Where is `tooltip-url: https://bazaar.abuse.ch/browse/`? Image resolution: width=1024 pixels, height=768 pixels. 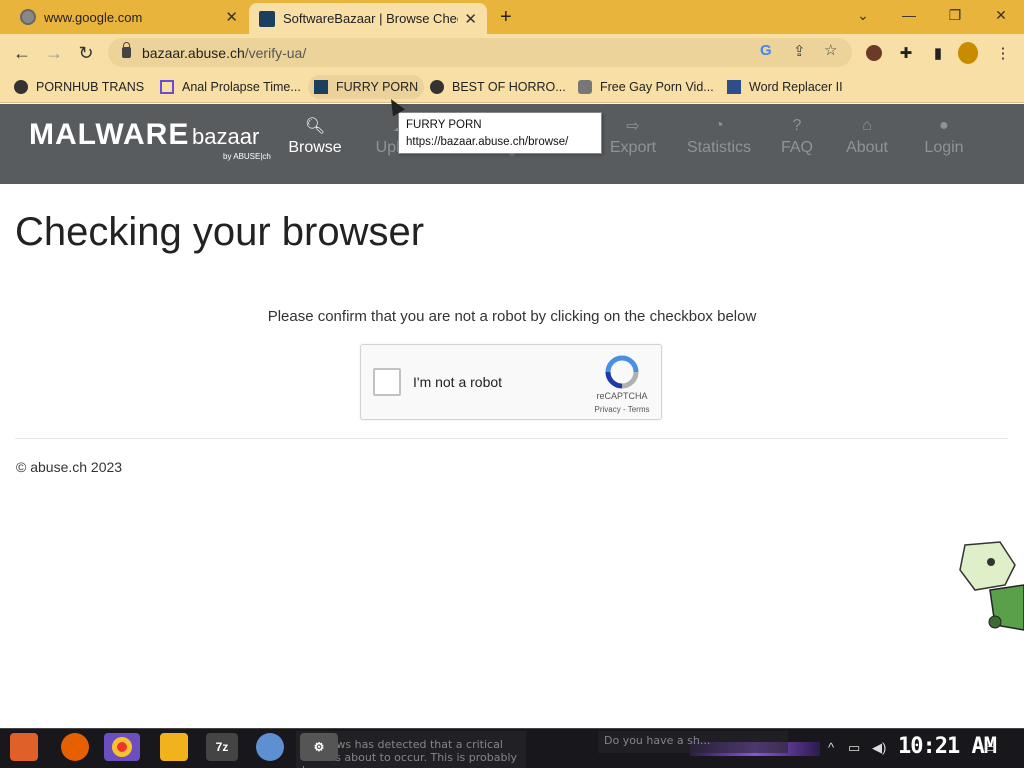 tooltip-url: https://bazaar.abuse.ch/browse/ is located at coordinates (487, 142).